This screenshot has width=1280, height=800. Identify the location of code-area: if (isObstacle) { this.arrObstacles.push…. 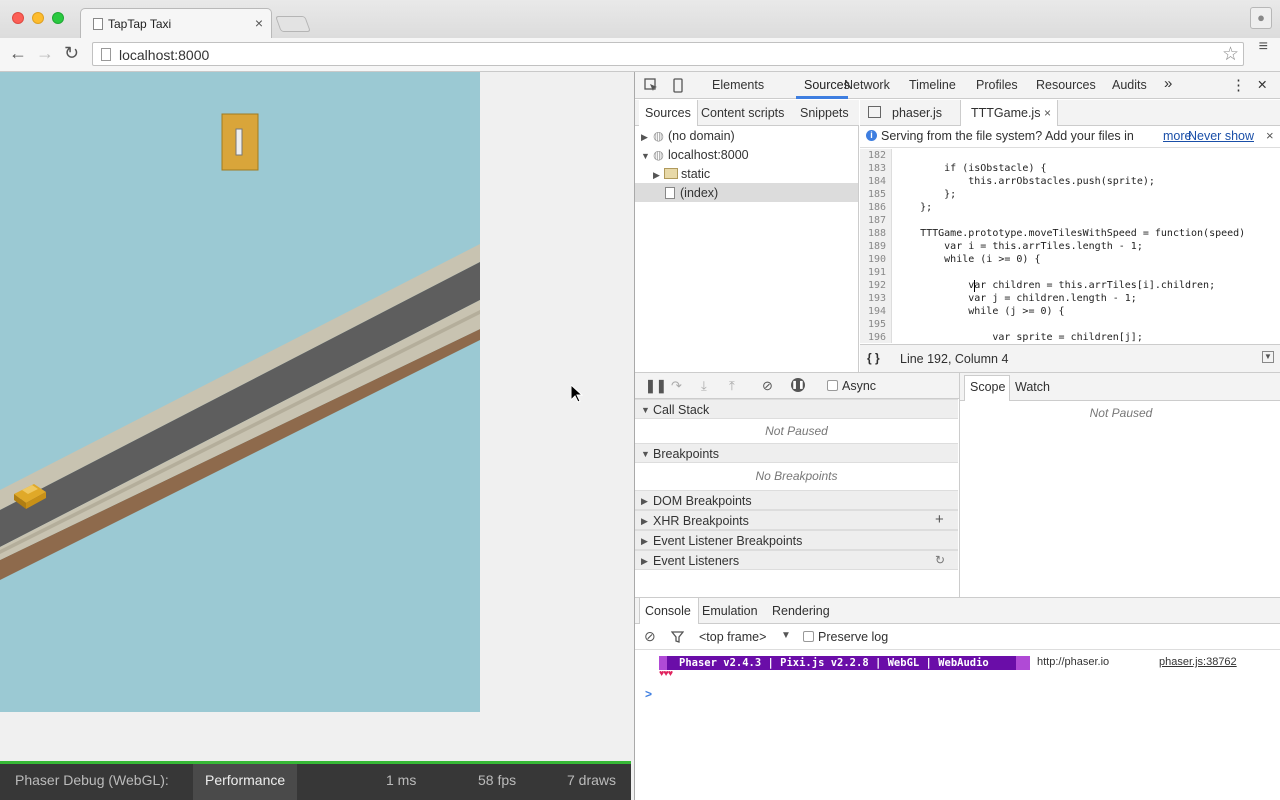
(1086, 246).